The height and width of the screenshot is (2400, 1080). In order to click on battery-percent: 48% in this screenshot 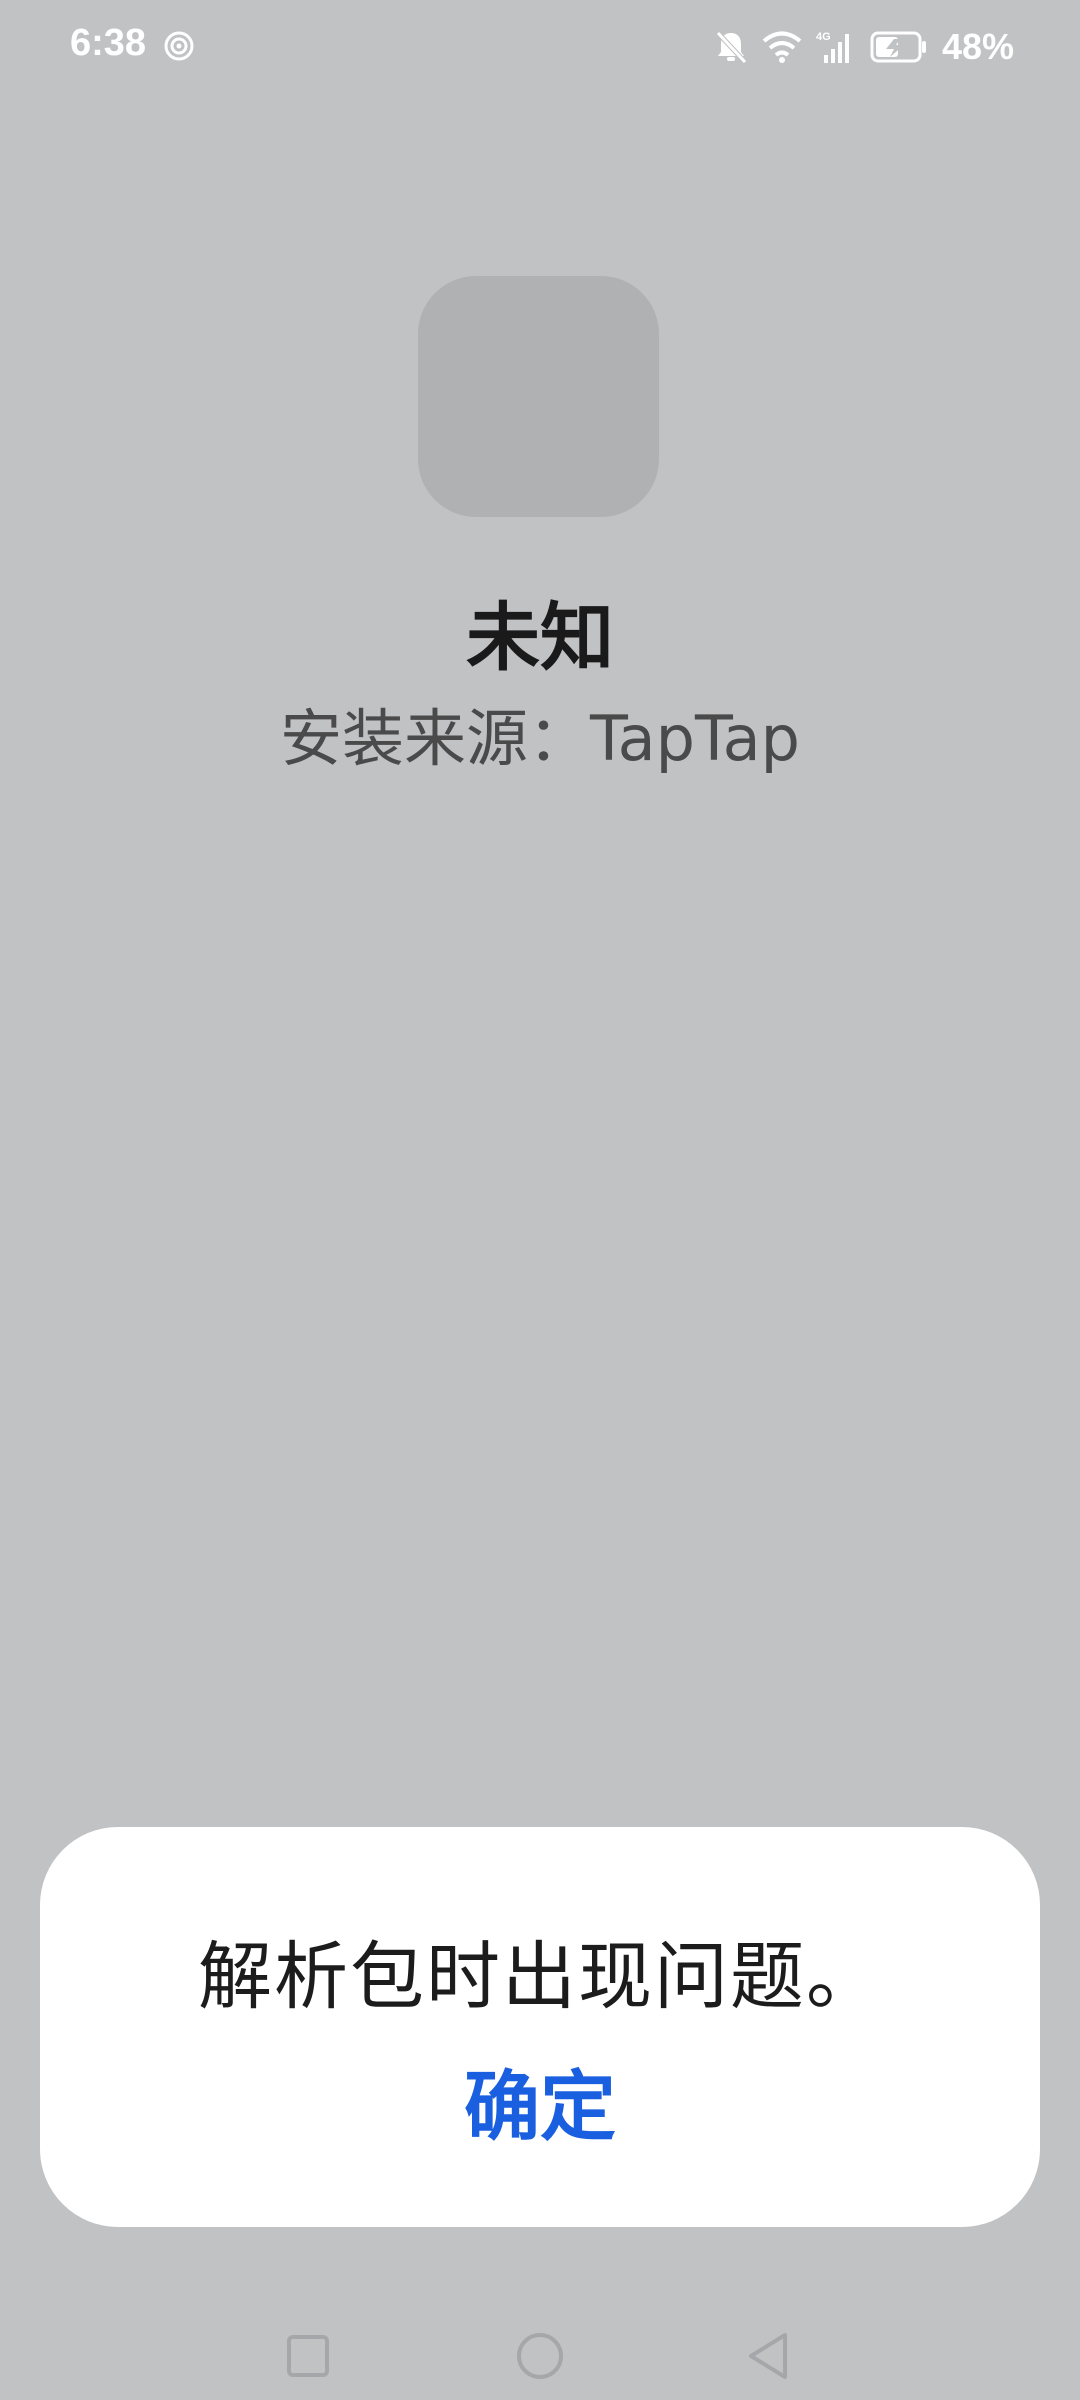, I will do `click(977, 46)`.